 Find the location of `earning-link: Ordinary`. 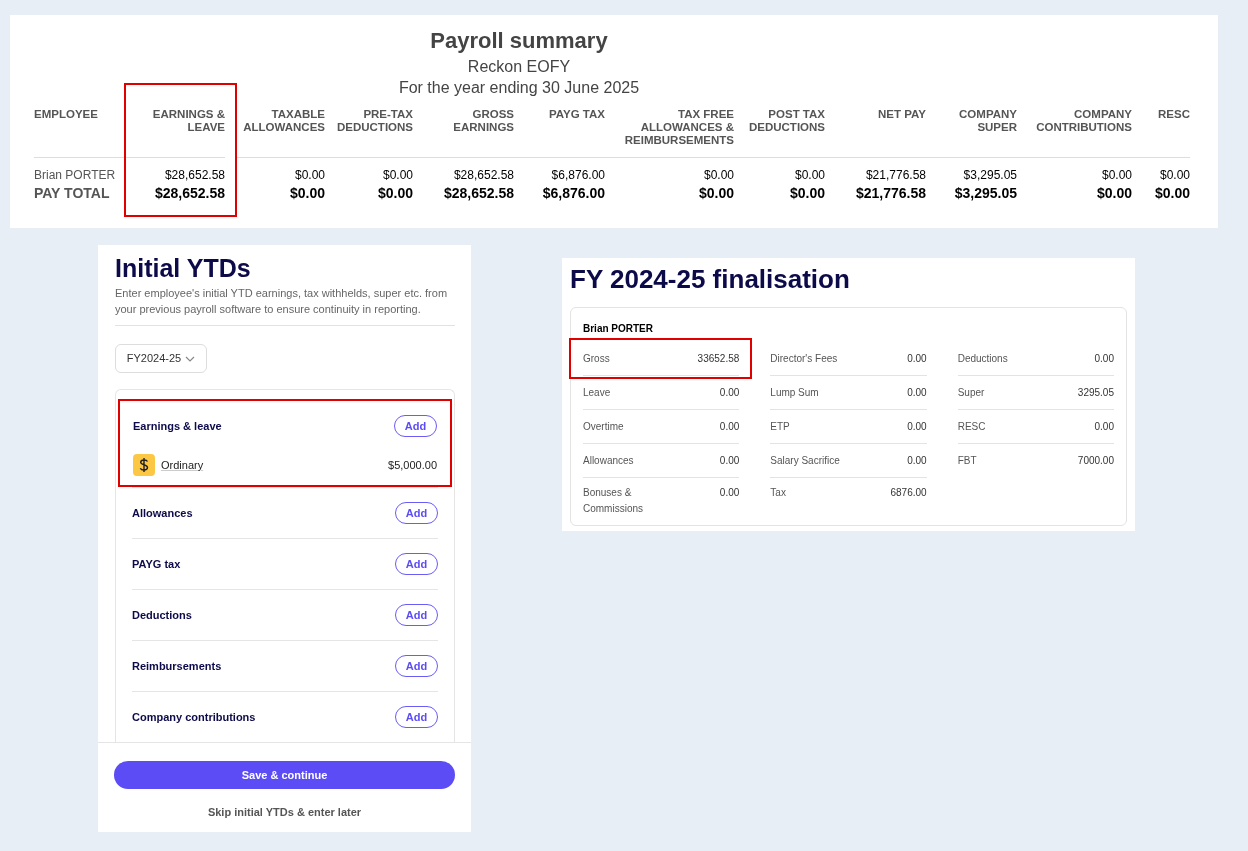

earning-link: Ordinary is located at coordinates (182, 465).